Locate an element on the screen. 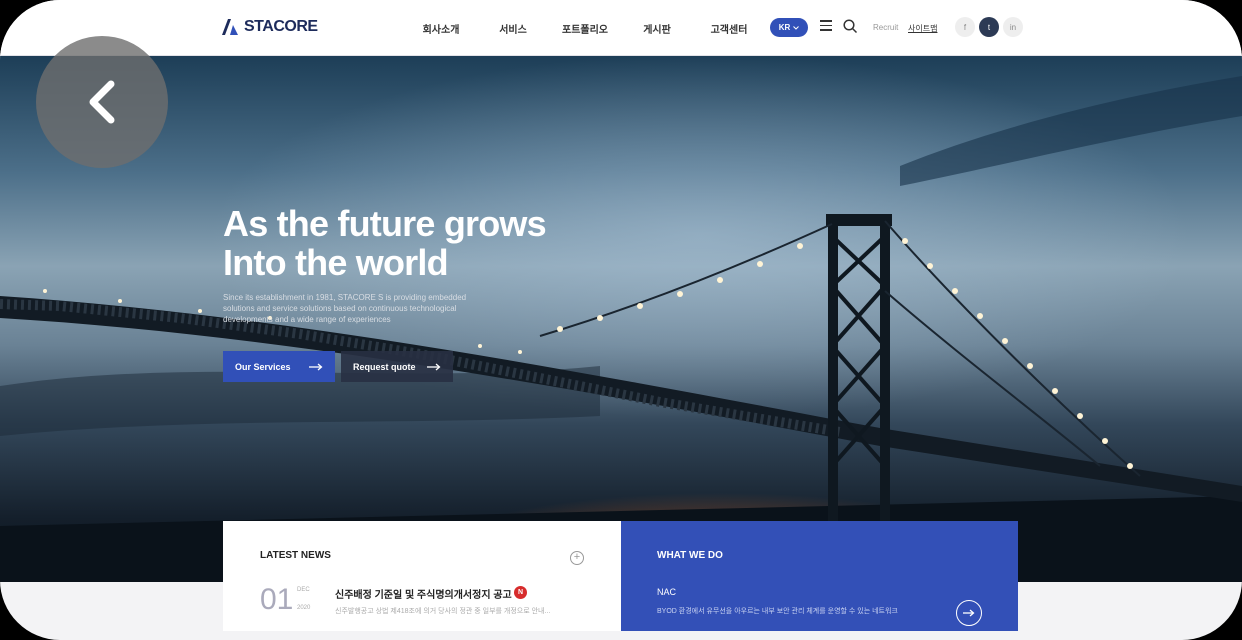  social-links: f t in is located at coordinates (989, 27).